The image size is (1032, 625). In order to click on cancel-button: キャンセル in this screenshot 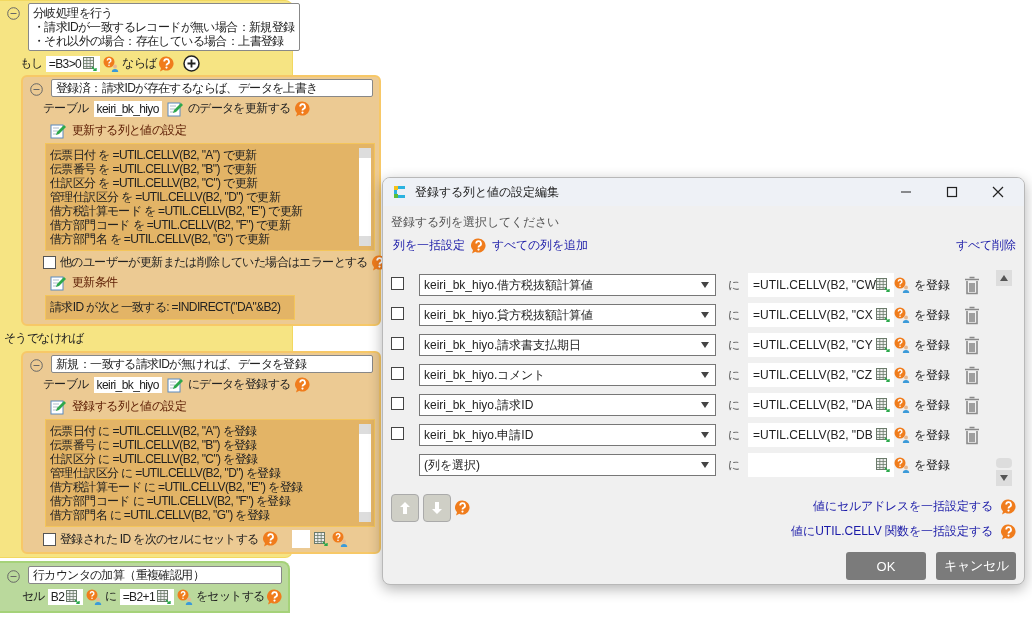, I will do `click(976, 566)`.